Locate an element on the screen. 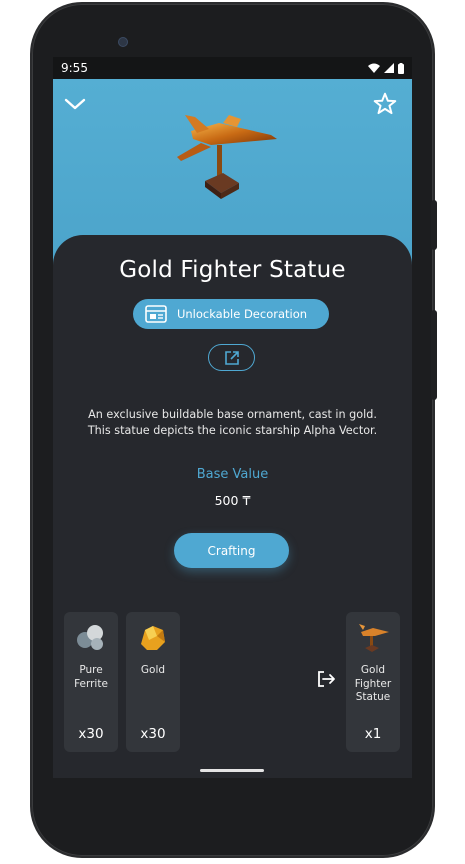 This screenshot has height=864, width=465. gold-fighter-statue-icon is located at coordinates (374, 638).